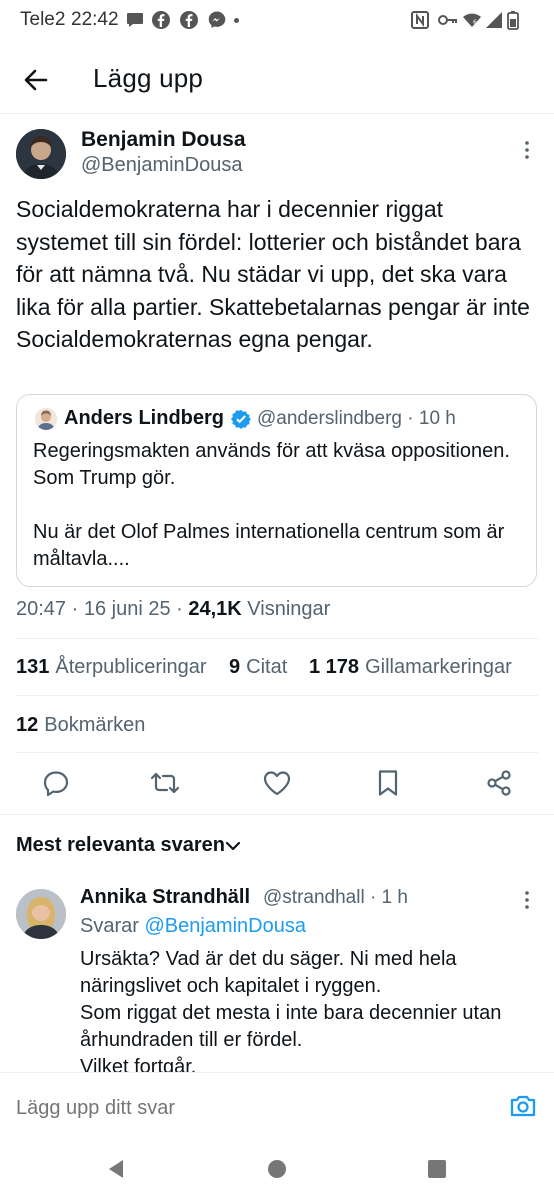 The image size is (554, 1200). Describe the element at coordinates (95, 19) in the screenshot. I see `clock: 22:42` at that location.